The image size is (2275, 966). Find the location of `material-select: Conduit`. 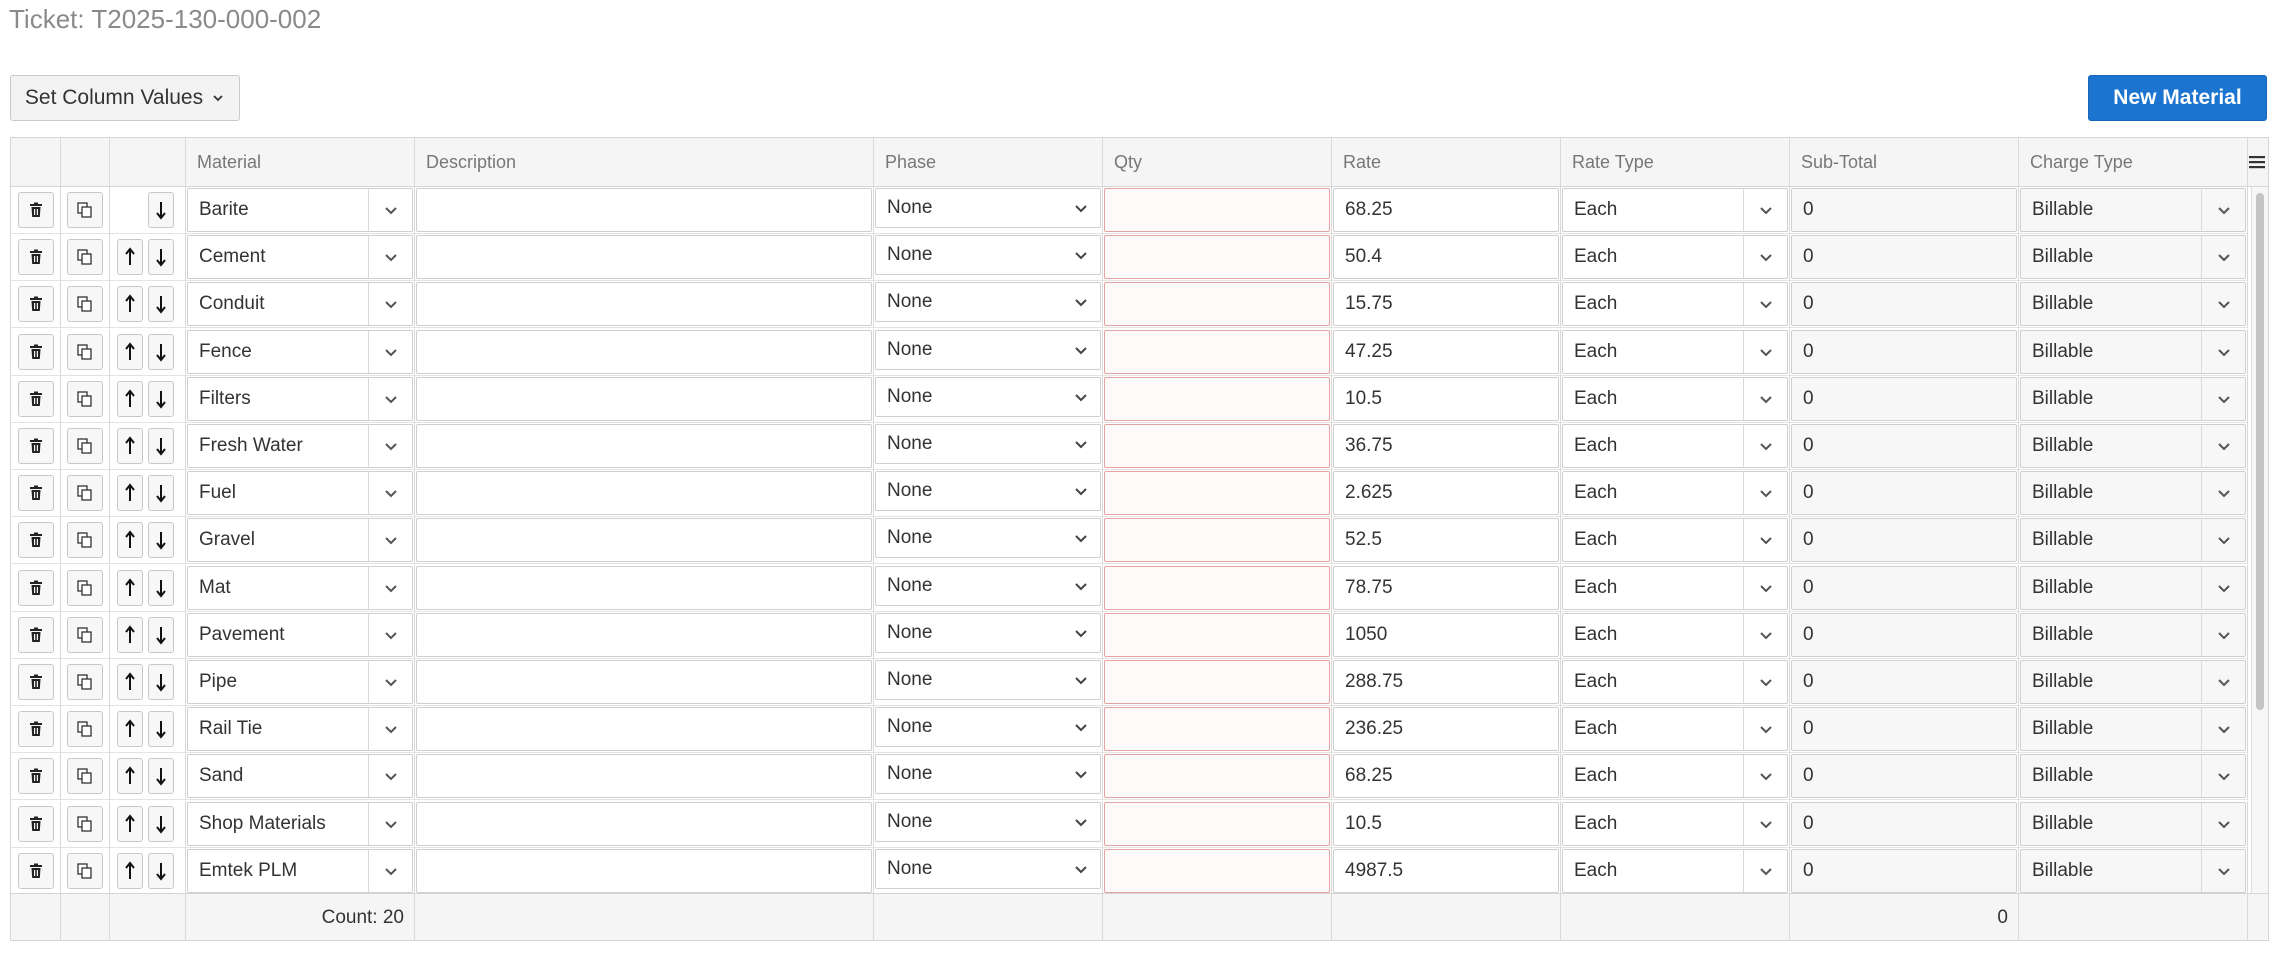

material-select: Conduit is located at coordinates (300, 304).